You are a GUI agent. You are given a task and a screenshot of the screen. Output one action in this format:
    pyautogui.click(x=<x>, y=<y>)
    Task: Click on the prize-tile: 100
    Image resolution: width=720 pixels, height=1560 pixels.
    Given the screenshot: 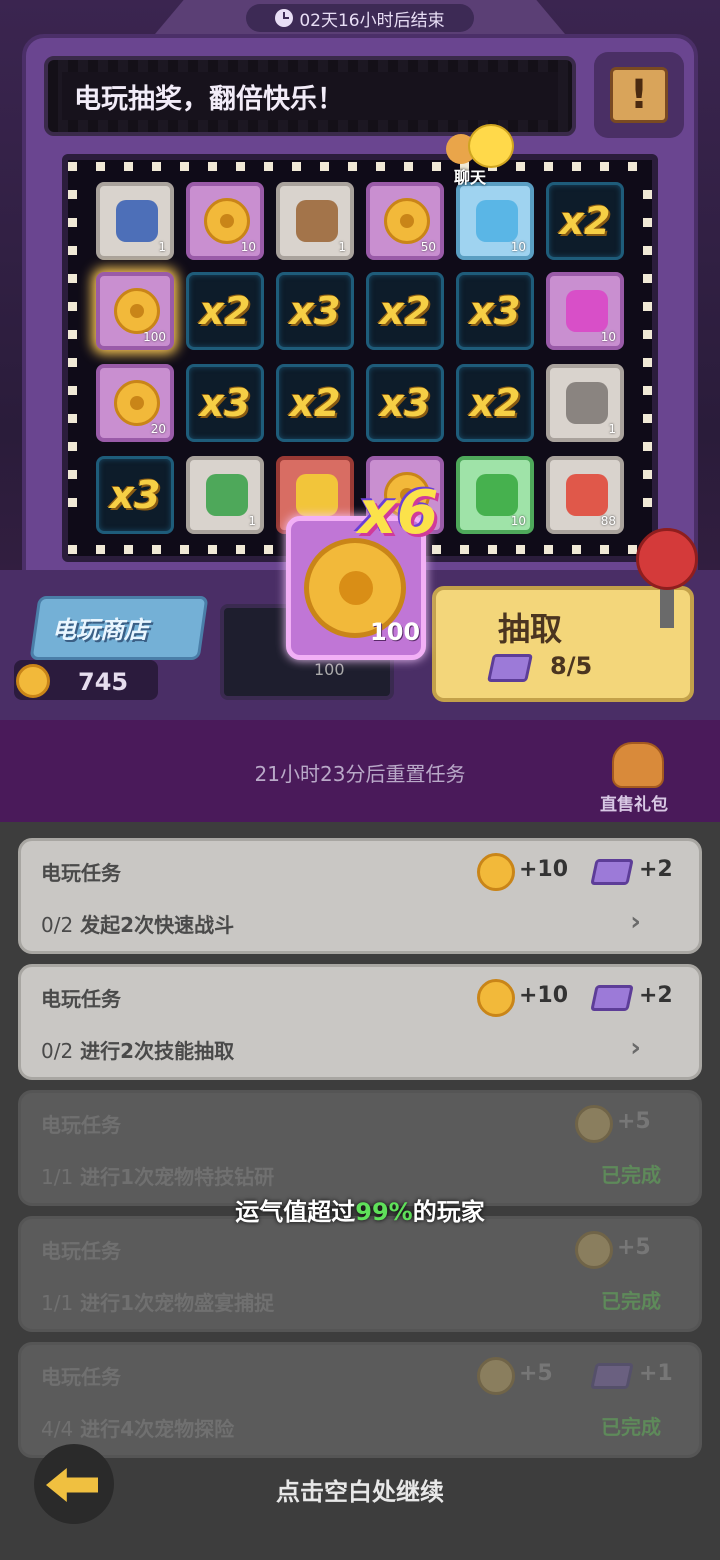 What is the action you would take?
    pyautogui.click(x=135, y=311)
    